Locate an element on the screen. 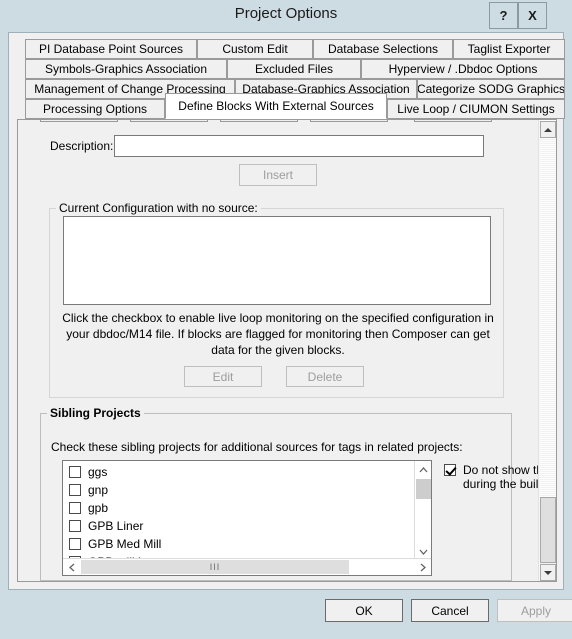  list-item-label: GPB Med Mill is located at coordinates (125, 544).